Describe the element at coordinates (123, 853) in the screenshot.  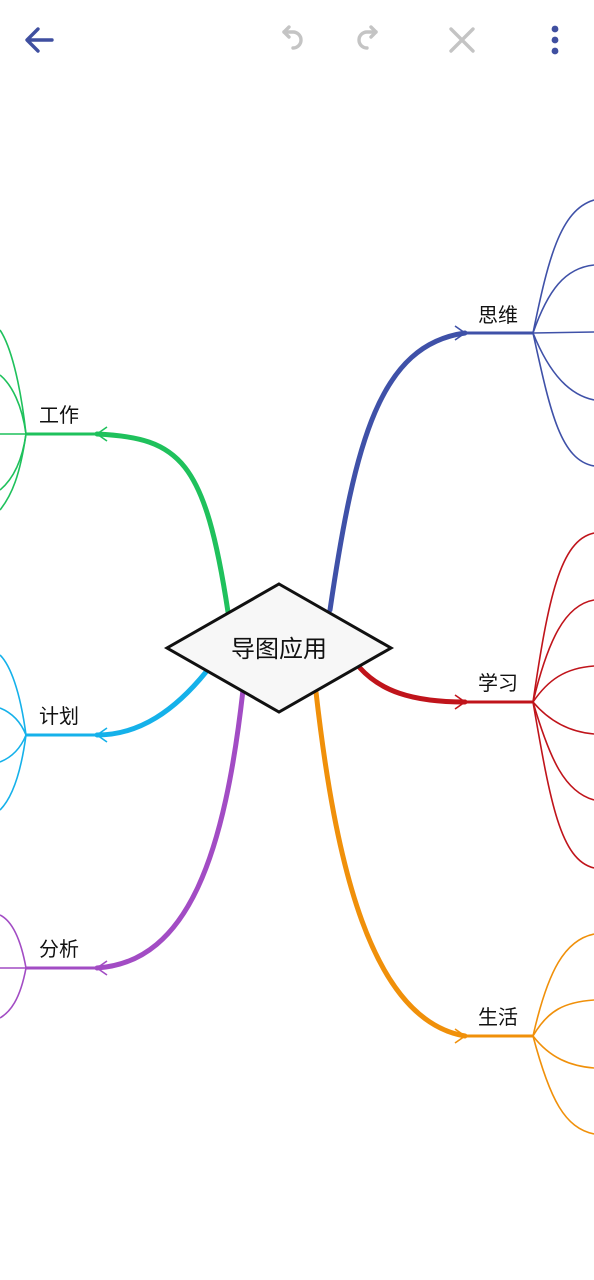
I see `branch-fenxi: 分析` at that location.